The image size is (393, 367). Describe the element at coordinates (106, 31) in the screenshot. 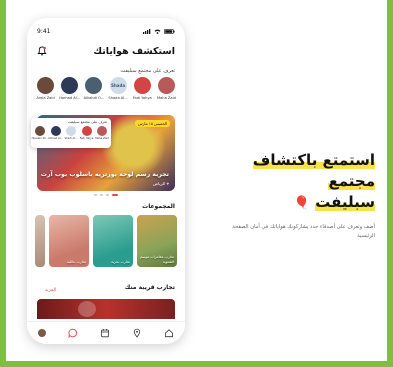

I see `status-bar: 9:41` at that location.